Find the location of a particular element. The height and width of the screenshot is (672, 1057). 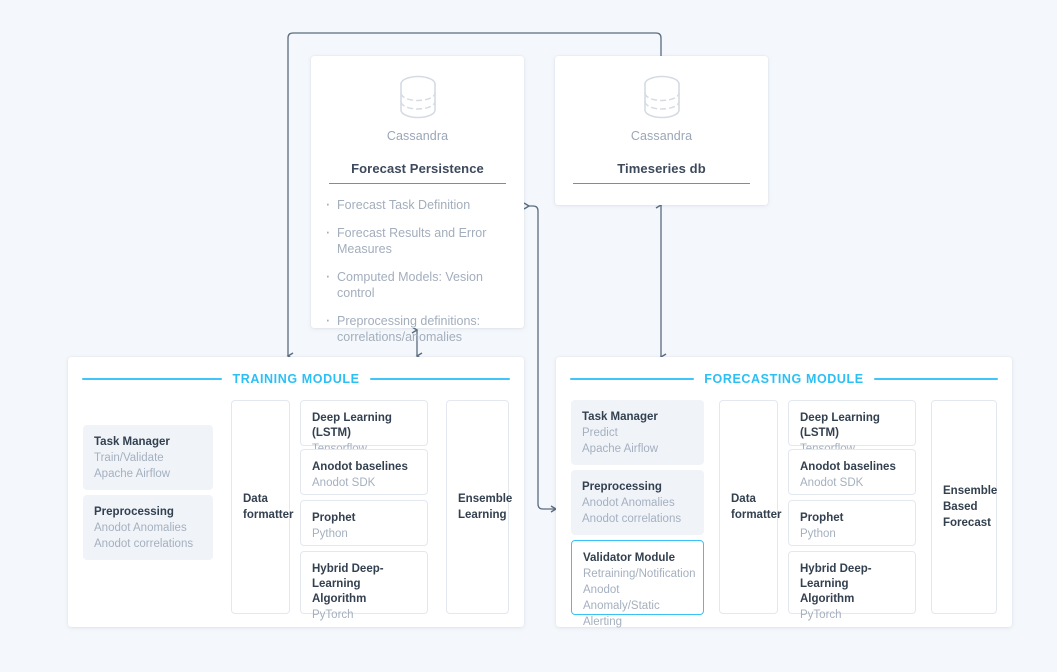

forecasting-data-formatter-block: Data formatter is located at coordinates (750, 507).